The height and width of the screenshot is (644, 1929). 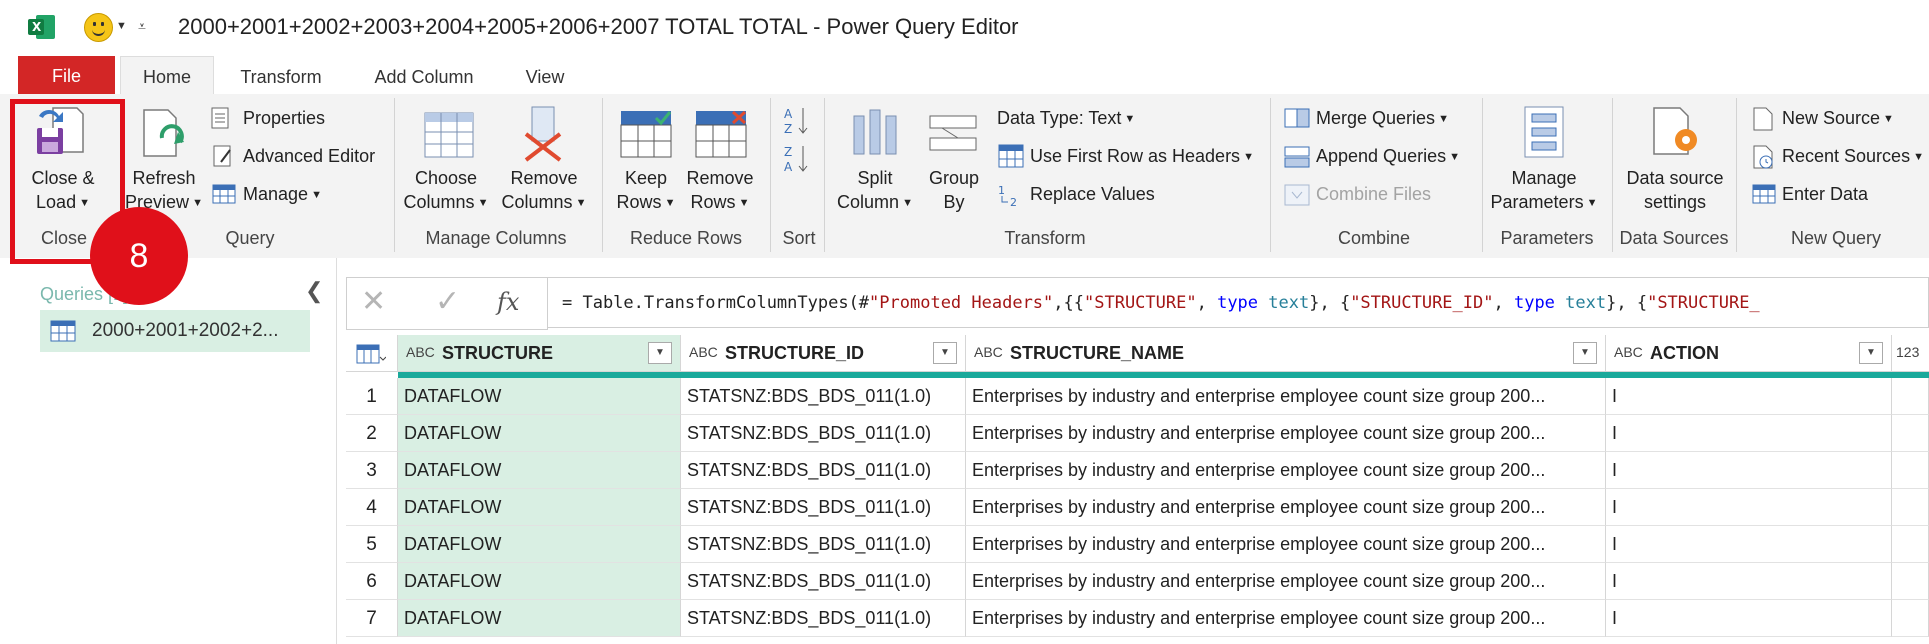 What do you see at coordinates (167, 75) in the screenshot?
I see `tab-home: Home` at bounding box center [167, 75].